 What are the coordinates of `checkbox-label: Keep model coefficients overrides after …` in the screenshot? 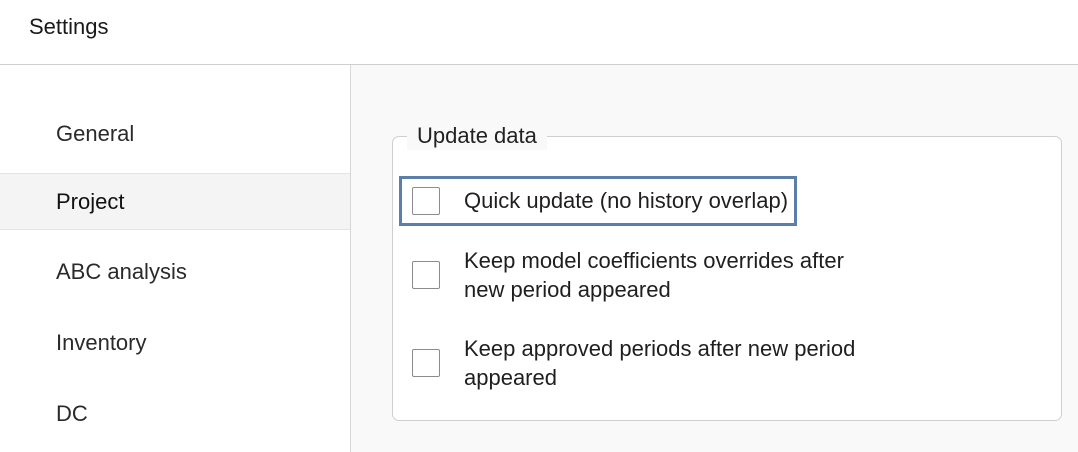 It's located at (654, 275).